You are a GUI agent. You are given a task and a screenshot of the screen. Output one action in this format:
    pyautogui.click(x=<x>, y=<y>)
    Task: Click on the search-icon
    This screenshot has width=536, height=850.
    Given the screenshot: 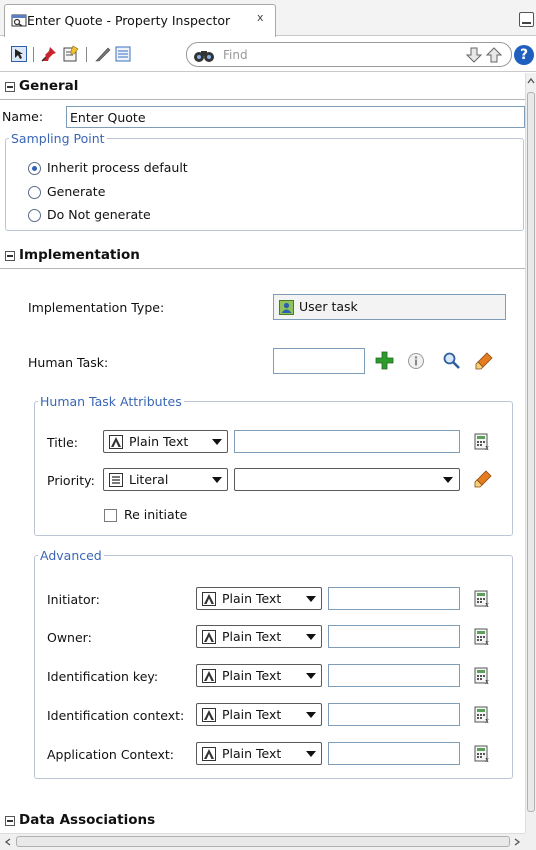 What is the action you would take?
    pyautogui.click(x=451, y=360)
    